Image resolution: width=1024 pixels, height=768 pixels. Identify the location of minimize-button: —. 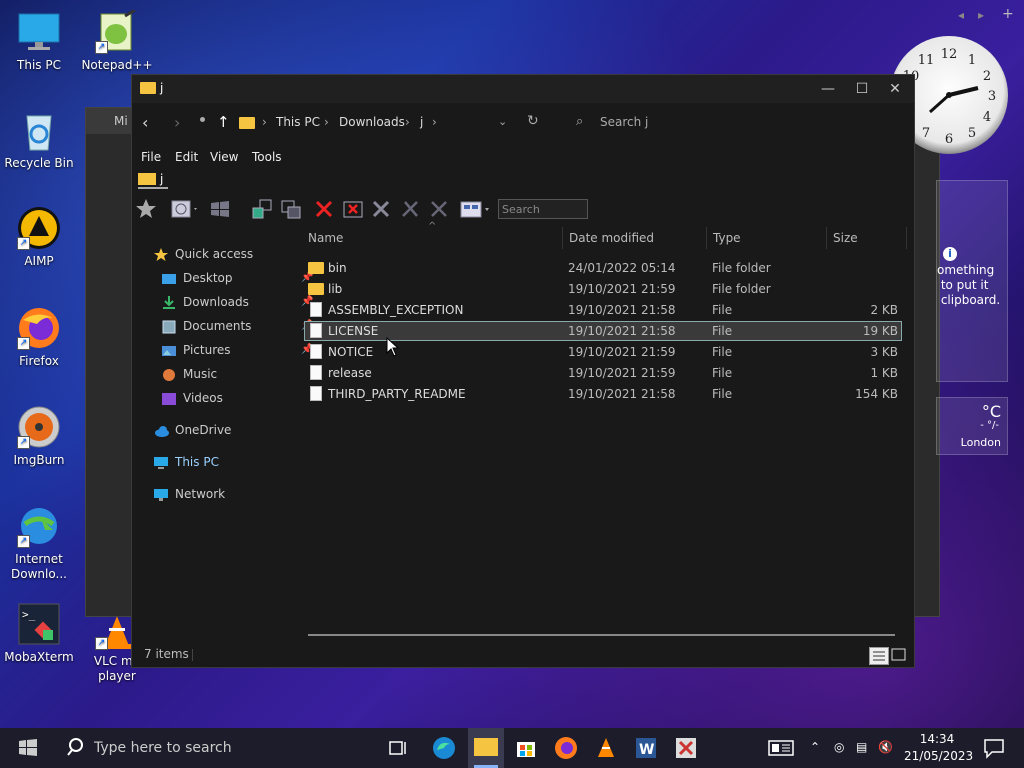
(828, 89).